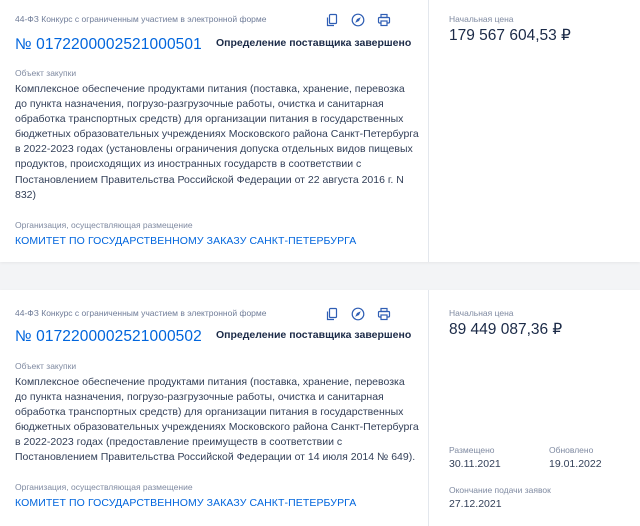 The height and width of the screenshot is (526, 640). What do you see at coordinates (475, 504) in the screenshot?
I see `deadline-date: 27.12.2021` at bounding box center [475, 504].